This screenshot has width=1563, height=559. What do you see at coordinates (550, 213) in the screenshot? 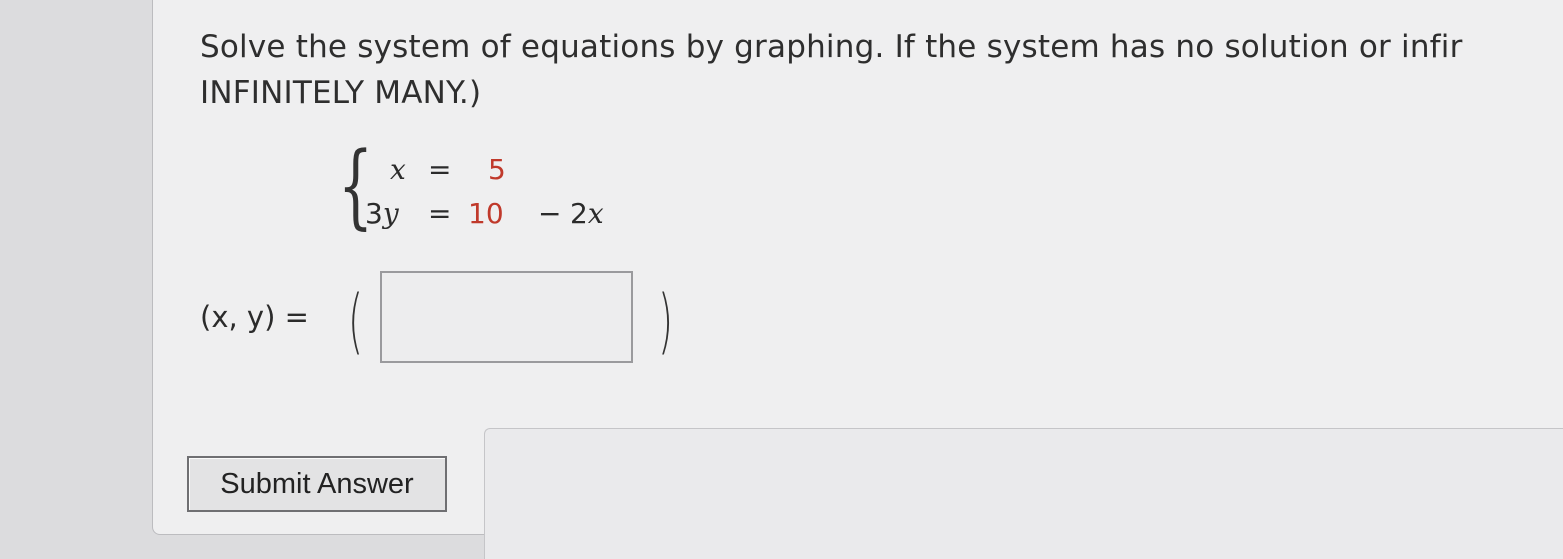
I see `eq2-minus: −` at bounding box center [550, 213].